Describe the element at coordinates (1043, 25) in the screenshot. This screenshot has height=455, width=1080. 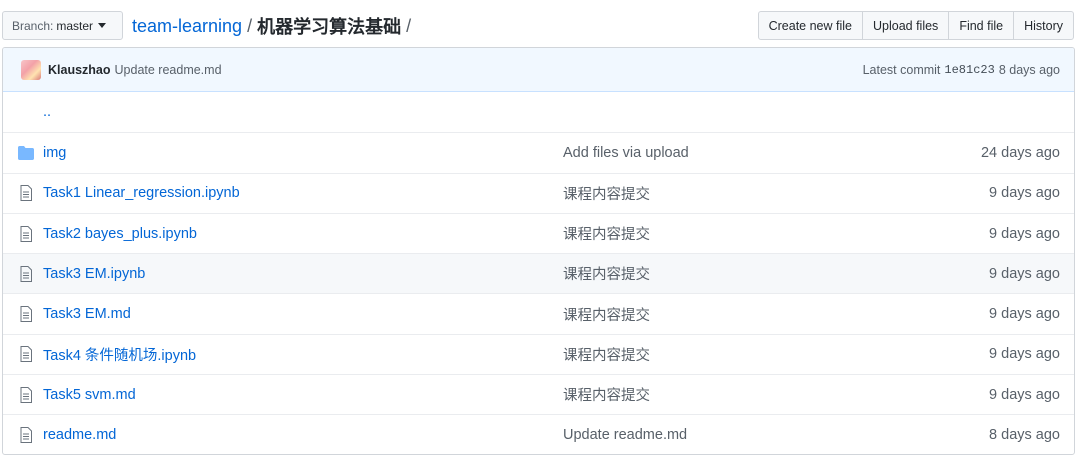
I see `history-button: History` at that location.